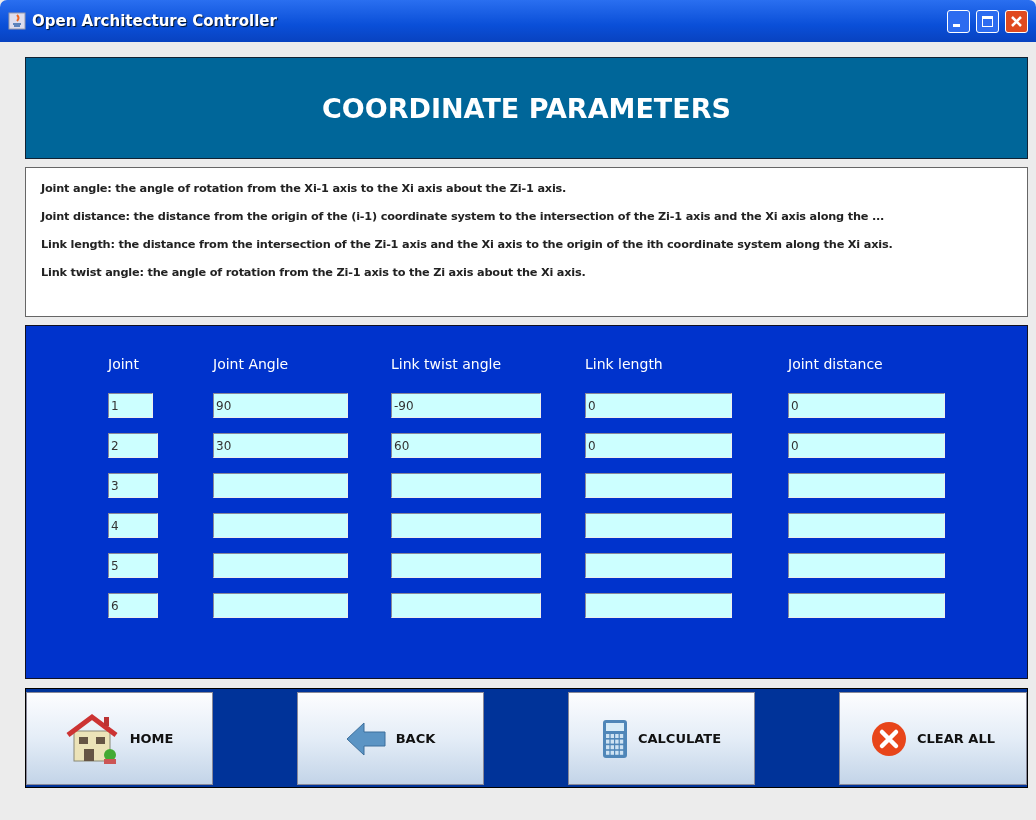  I want to click on maximize-icon, so click(987, 21).